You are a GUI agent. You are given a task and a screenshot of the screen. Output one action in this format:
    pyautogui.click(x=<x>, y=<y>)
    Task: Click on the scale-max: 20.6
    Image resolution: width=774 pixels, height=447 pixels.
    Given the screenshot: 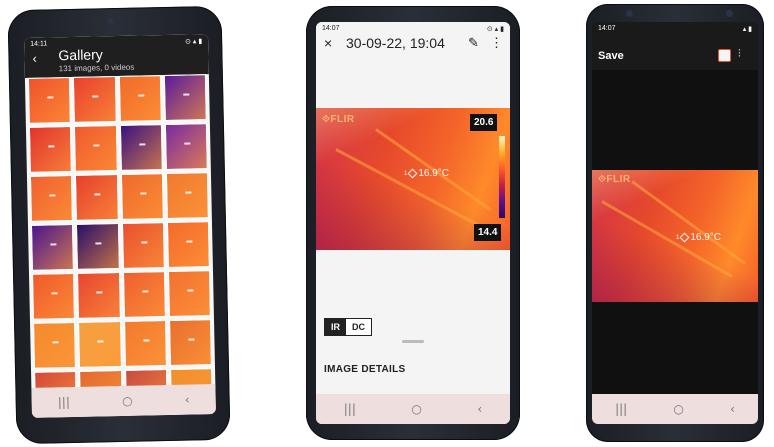 What is the action you would take?
    pyautogui.click(x=484, y=122)
    